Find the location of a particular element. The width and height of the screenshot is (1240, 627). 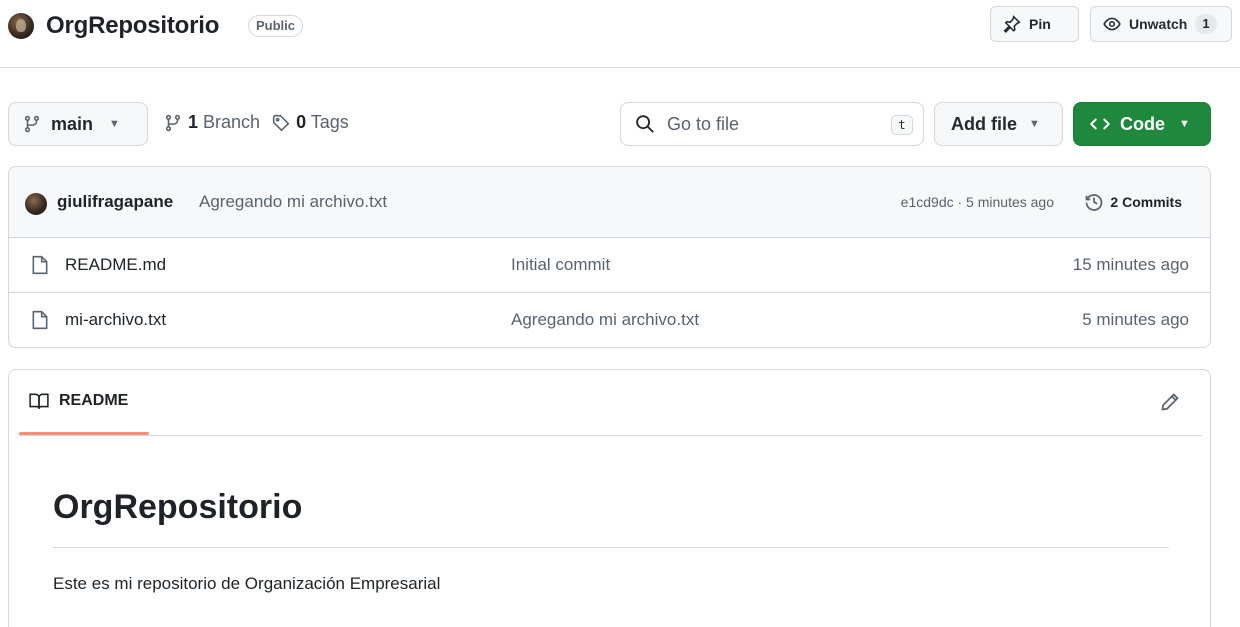

commit-message: Agregando mi archivo.txt is located at coordinates (293, 202).